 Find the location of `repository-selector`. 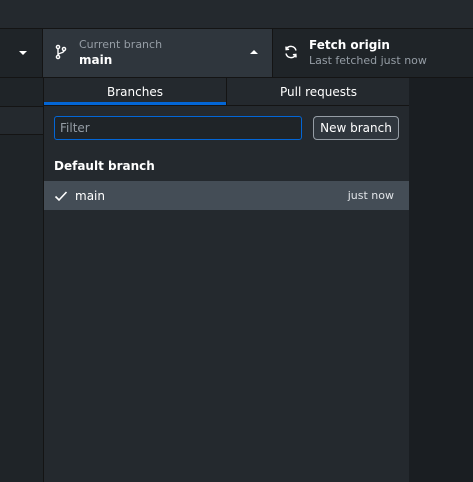

repository-selector is located at coordinates (21, 53).